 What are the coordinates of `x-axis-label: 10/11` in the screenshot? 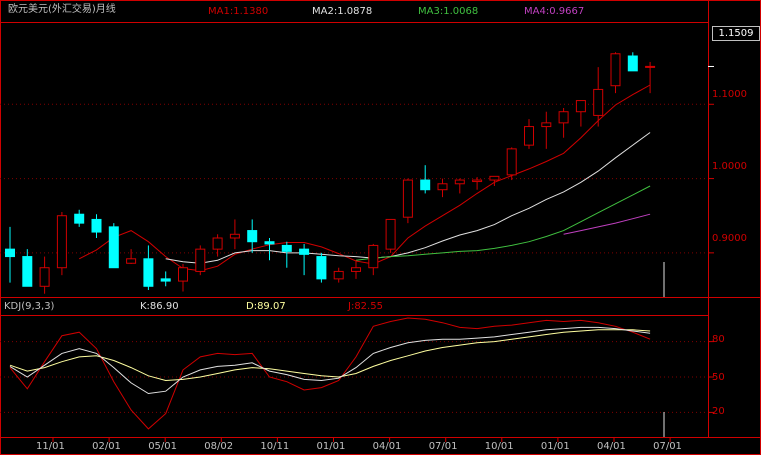 It's located at (275, 446).